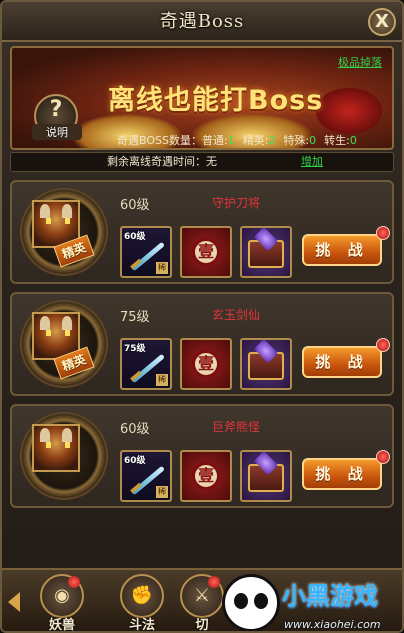  What do you see at coordinates (159, 140) in the screenshot?
I see `counts-title: 奇遇BOSS数量：` at bounding box center [159, 140].